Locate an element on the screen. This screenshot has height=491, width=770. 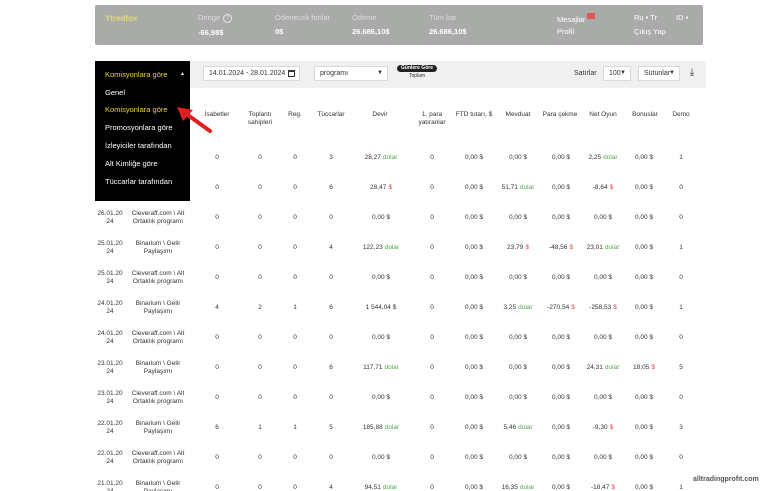
dropdown-item-by-subid: Alt Kimliğe göre is located at coordinates (131, 163).